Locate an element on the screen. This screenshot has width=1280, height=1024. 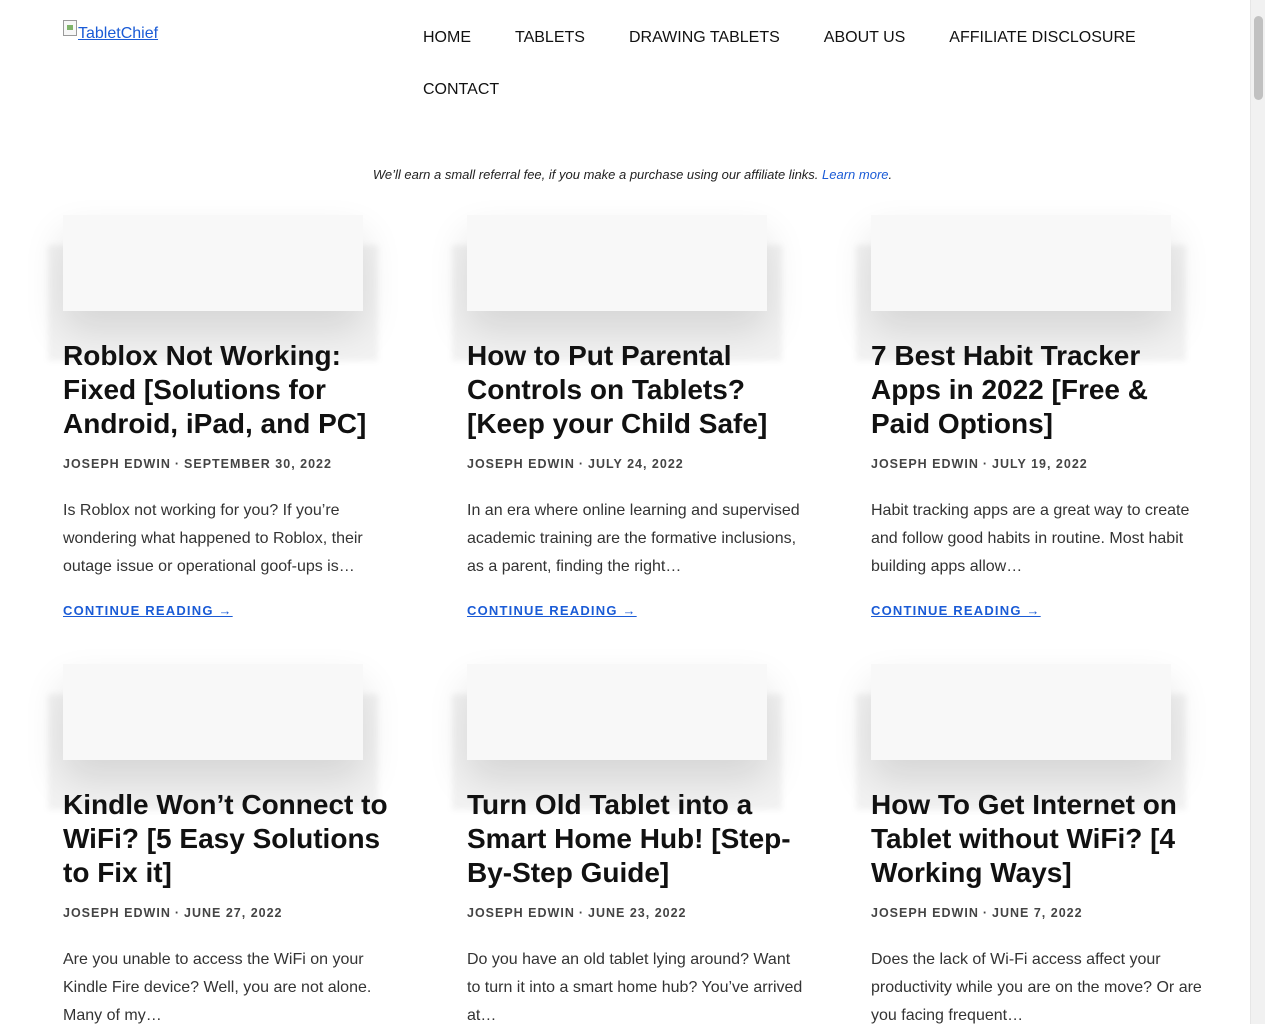
nav-about-us: ABOUT US is located at coordinates (865, 38).